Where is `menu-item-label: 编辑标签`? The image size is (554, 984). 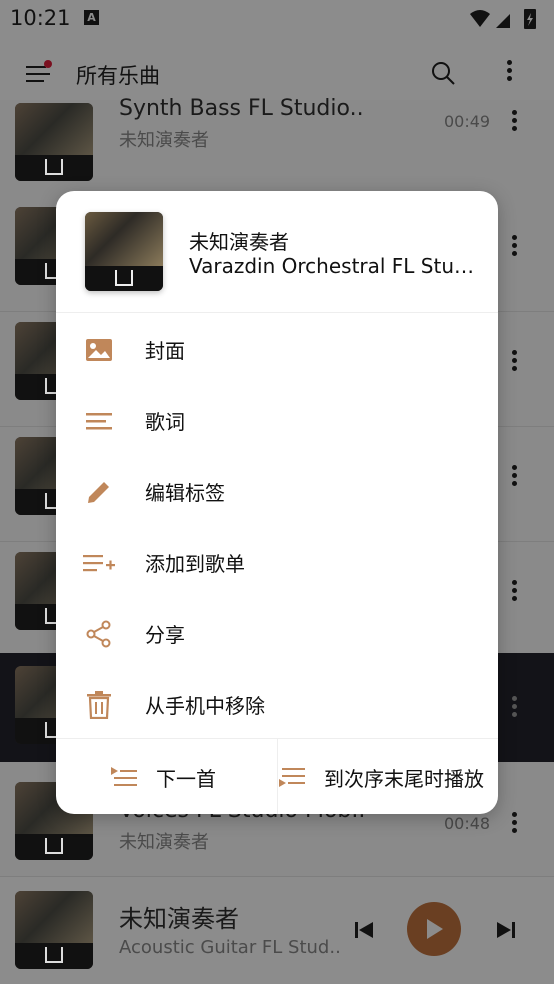
menu-item-label: 编辑标签 is located at coordinates (185, 493).